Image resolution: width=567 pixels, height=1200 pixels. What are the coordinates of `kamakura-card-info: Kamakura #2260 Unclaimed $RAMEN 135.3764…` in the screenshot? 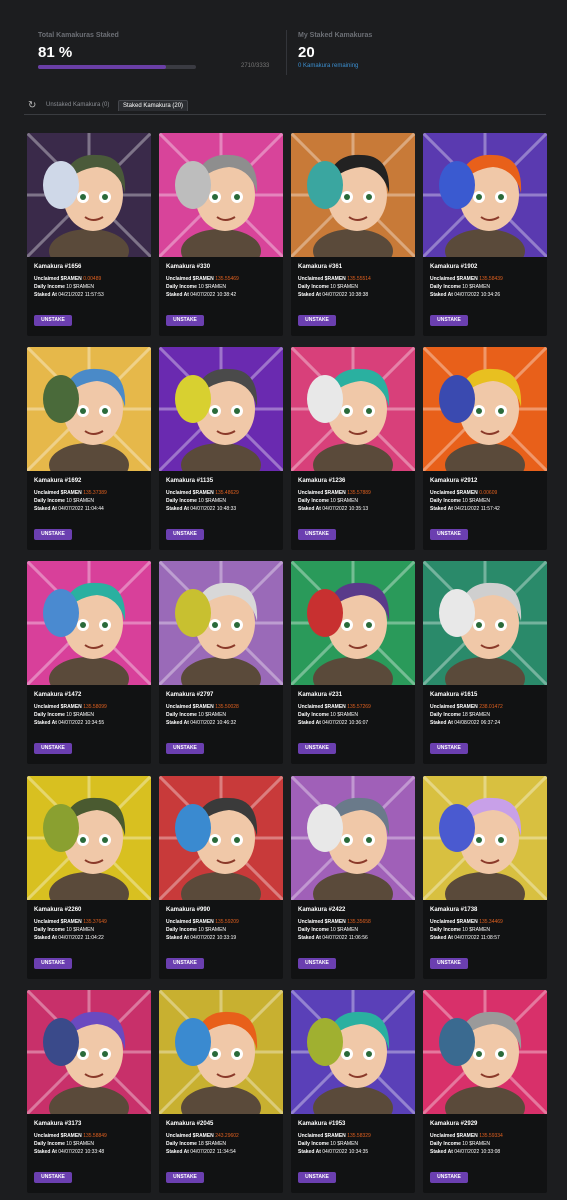 It's located at (91, 924).